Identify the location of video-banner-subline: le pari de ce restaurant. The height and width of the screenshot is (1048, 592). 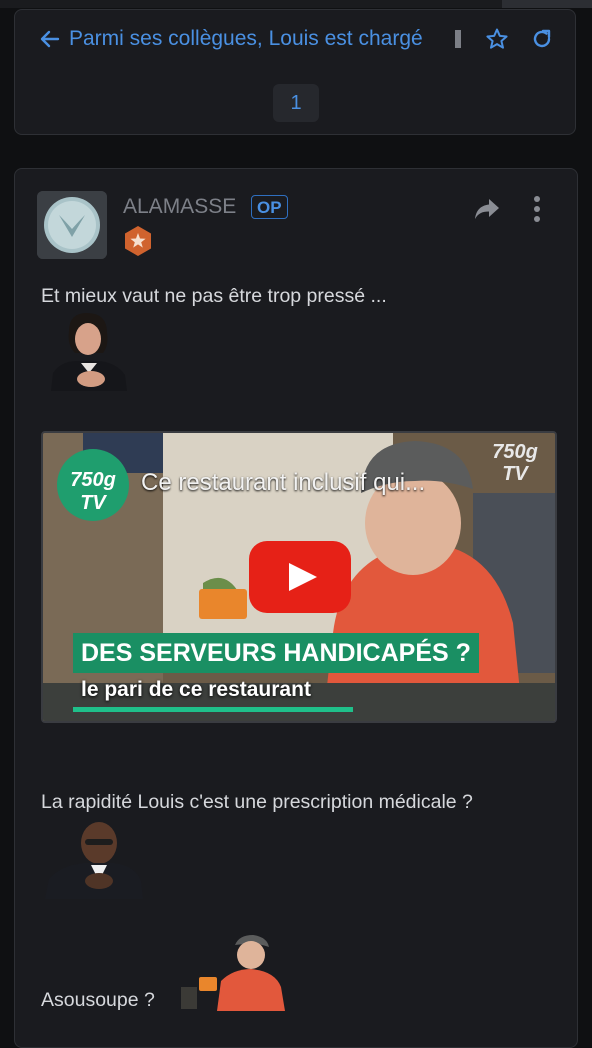
(196, 689).